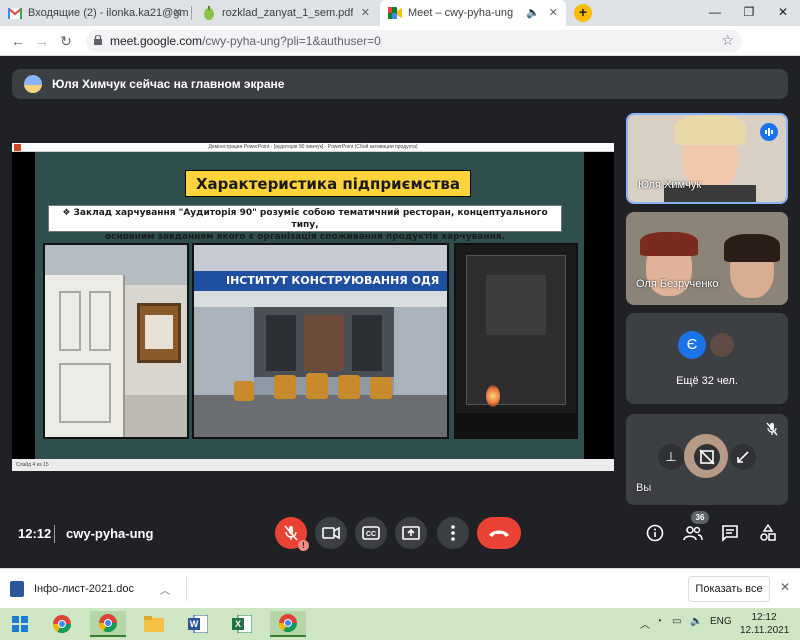  I want to click on tab-pdf: rozklad_zanyat_1_sem.pdf ✕, so click(286, 13).